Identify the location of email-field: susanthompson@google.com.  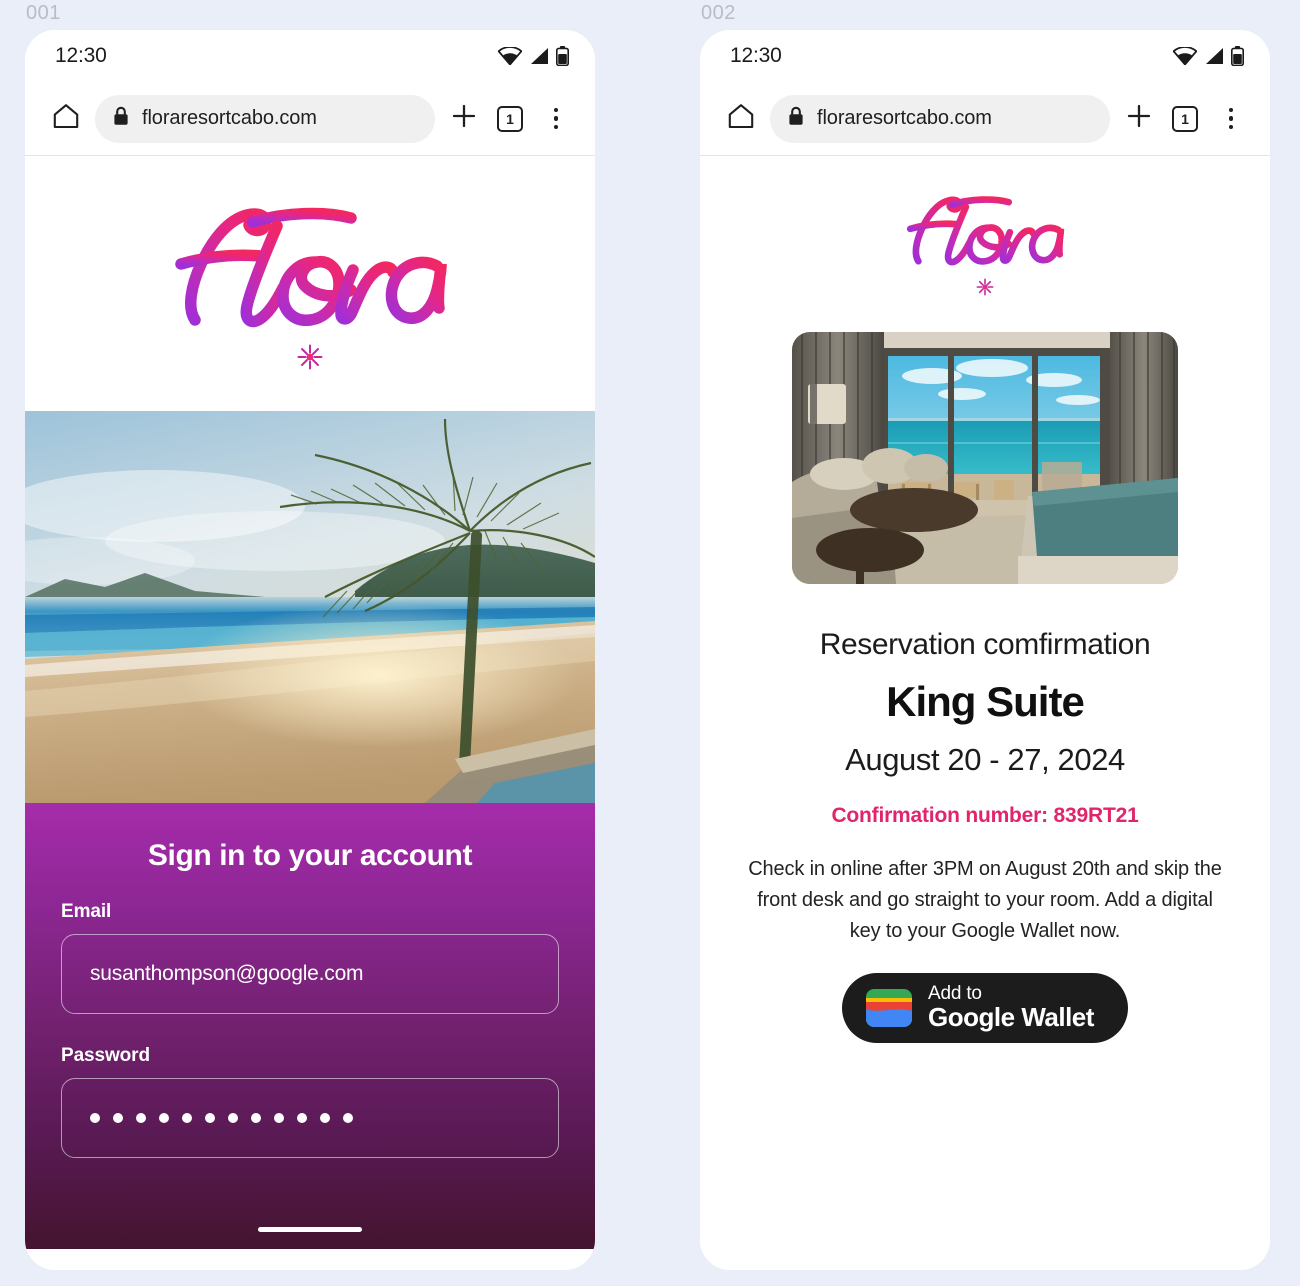
(310, 974).